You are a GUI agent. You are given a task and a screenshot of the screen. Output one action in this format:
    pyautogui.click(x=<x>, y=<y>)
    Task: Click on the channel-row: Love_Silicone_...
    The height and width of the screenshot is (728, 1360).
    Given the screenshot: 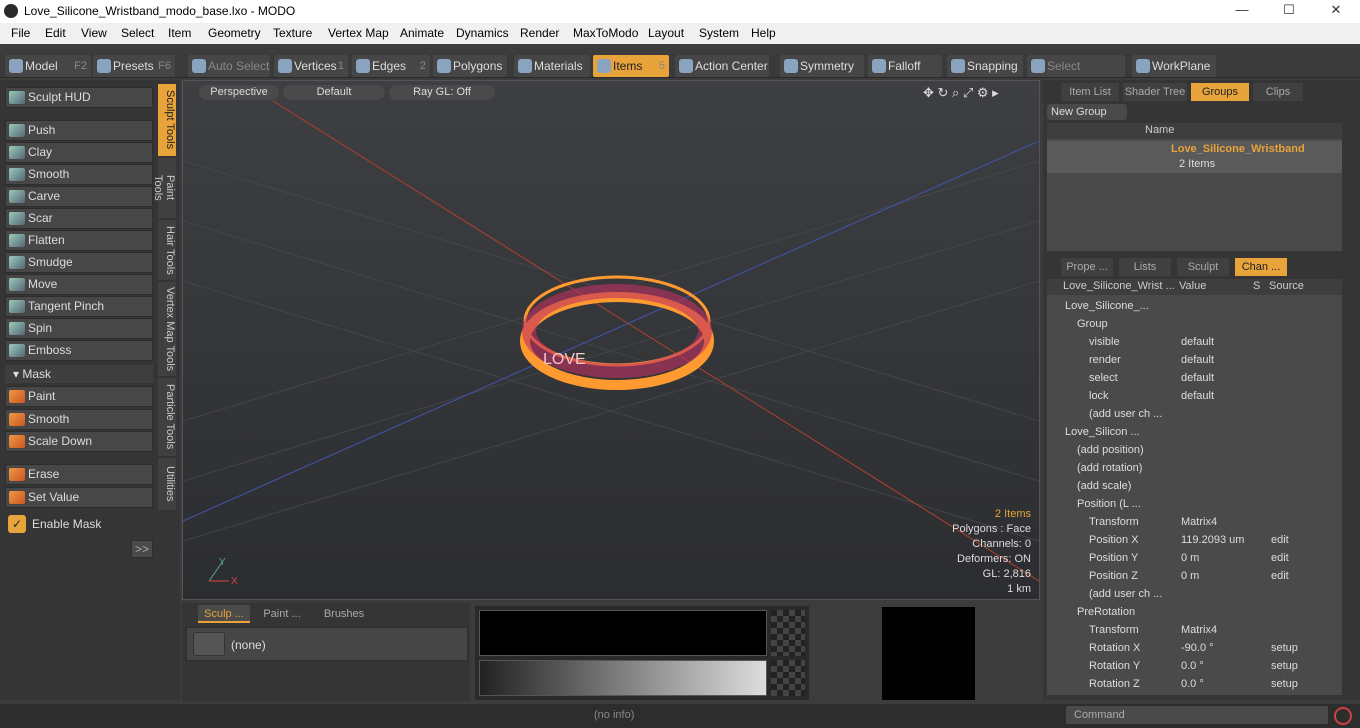 What is the action you would take?
    pyautogui.click(x=1199, y=306)
    